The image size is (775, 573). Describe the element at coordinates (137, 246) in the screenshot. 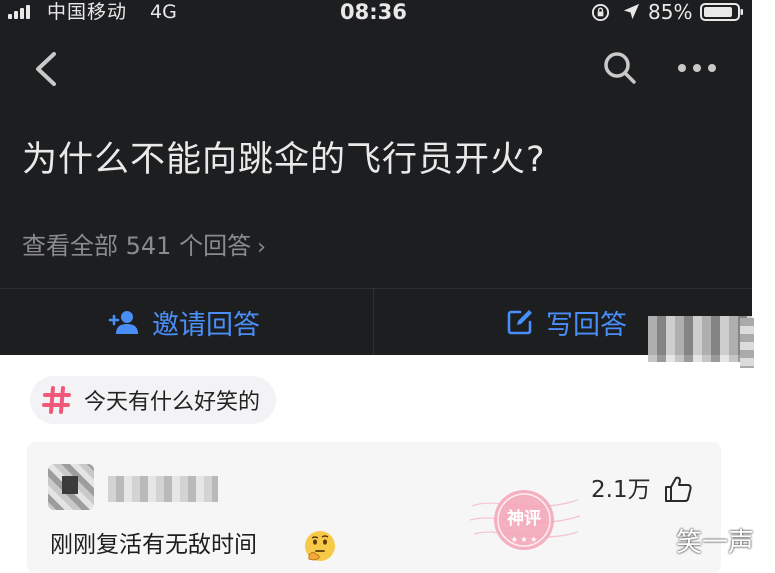

I see `view-all-label: 查看全部 541 个回答` at that location.